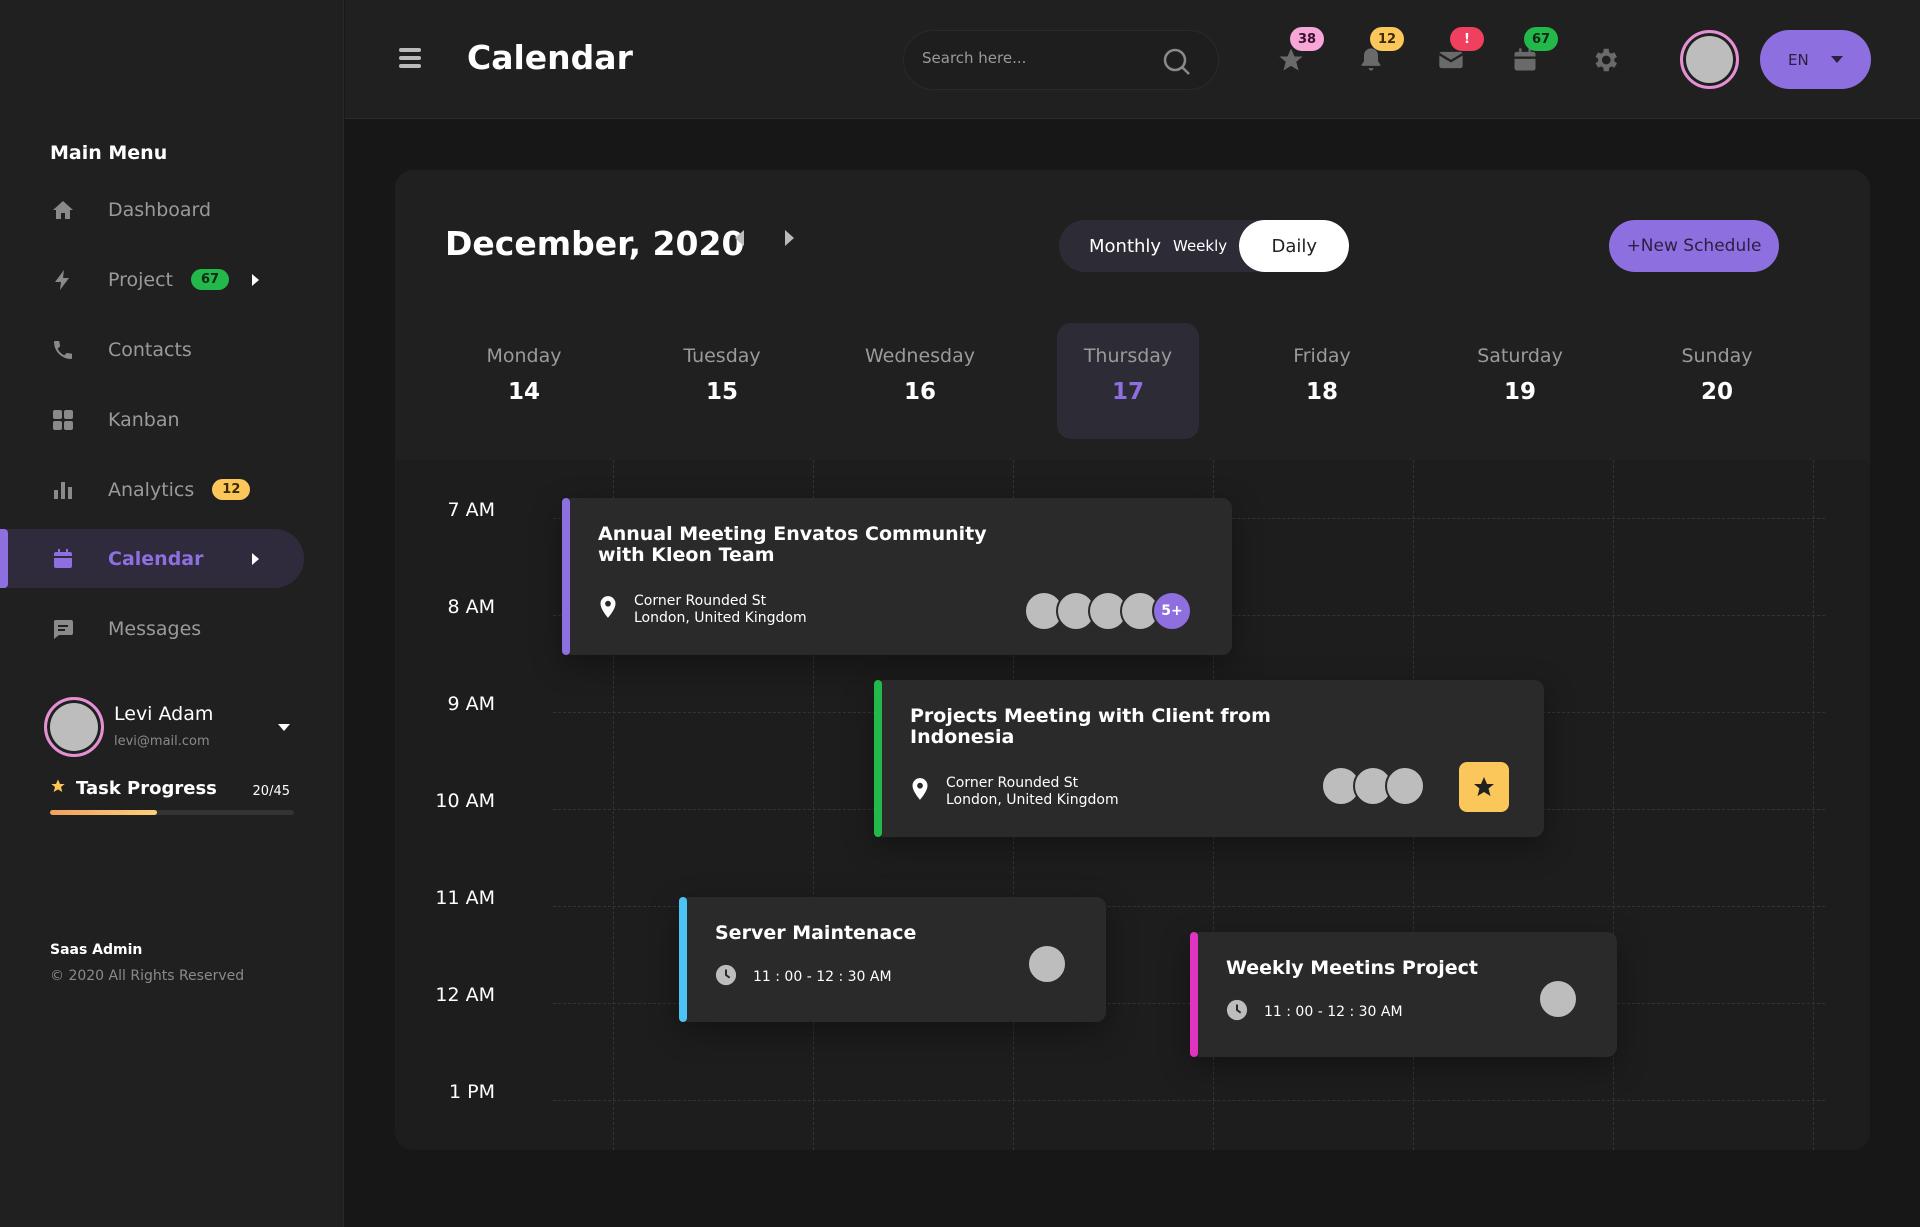 The width and height of the screenshot is (1920, 1227). I want to click on sidebar-item-calendar: Calendar, so click(152, 558).